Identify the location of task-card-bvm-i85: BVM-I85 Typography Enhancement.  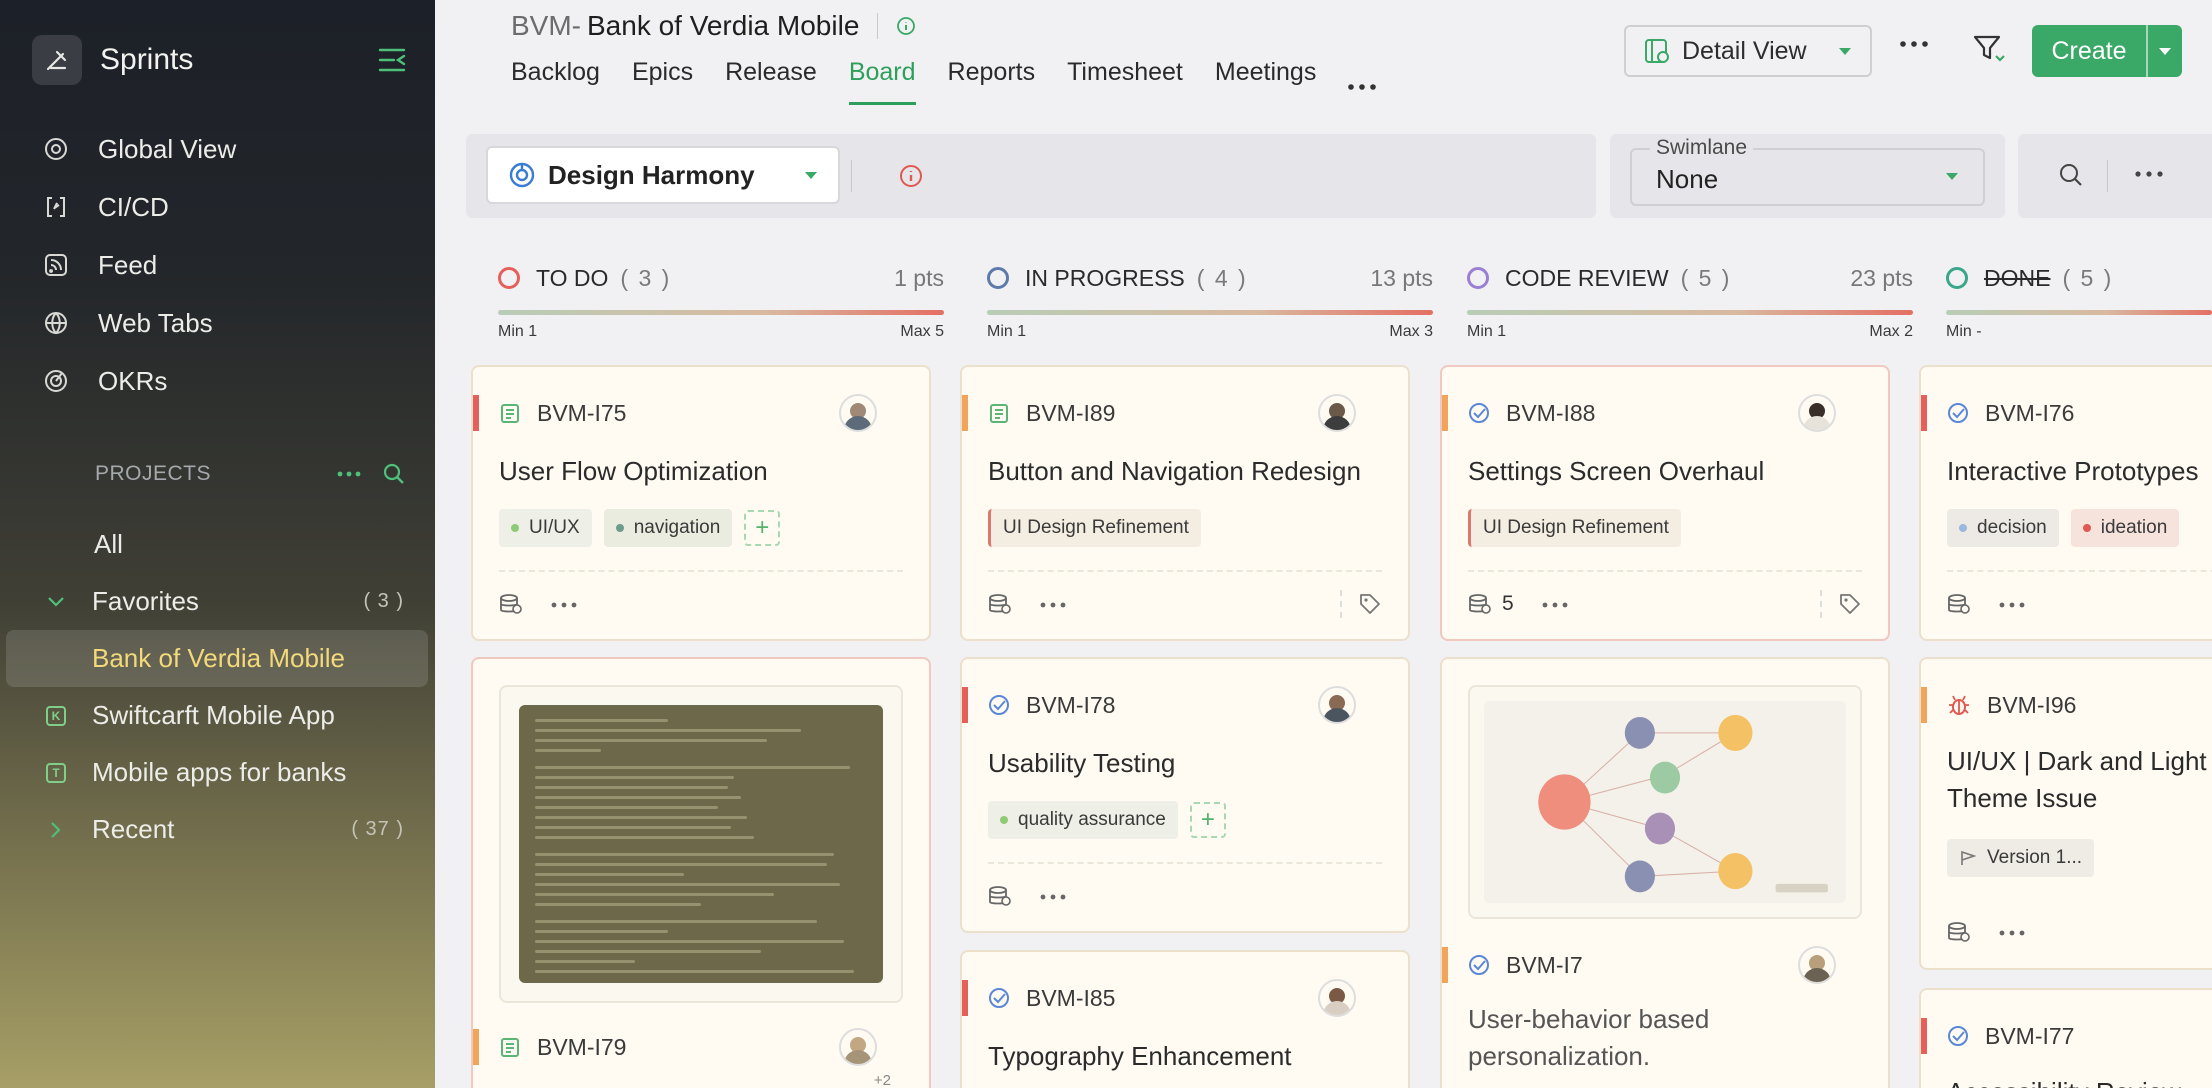
(1185, 1019).